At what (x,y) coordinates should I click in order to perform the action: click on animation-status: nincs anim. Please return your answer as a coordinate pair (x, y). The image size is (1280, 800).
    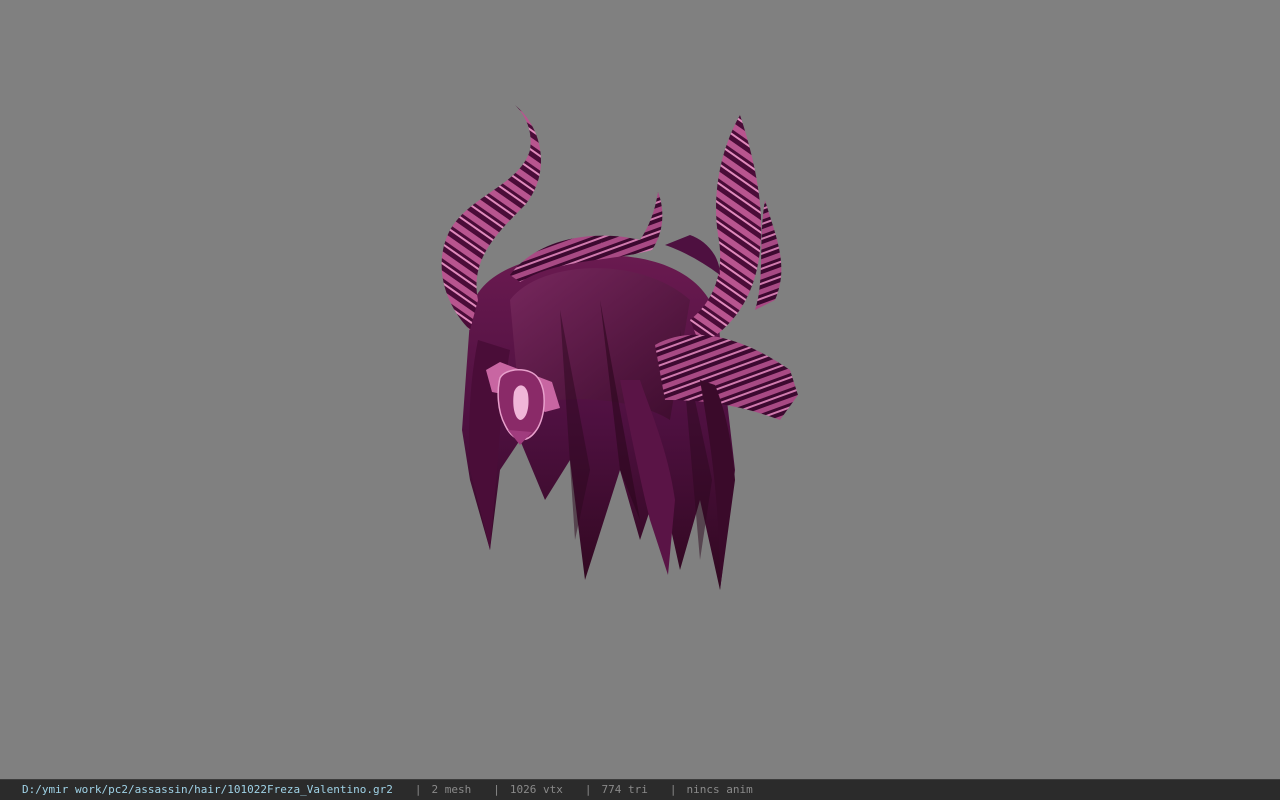
    Looking at the image, I should click on (719, 789).